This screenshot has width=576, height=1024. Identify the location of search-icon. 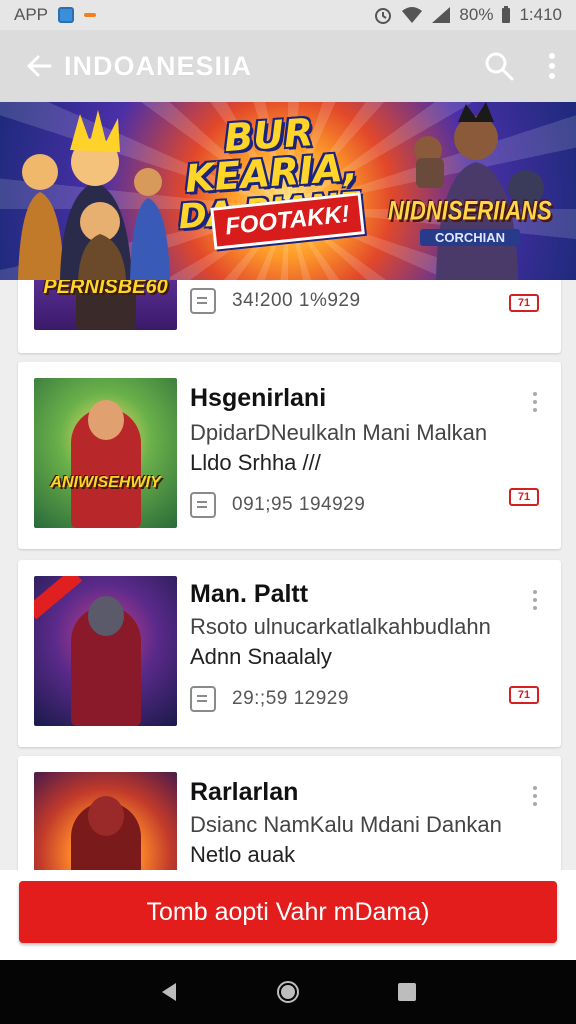
(499, 66).